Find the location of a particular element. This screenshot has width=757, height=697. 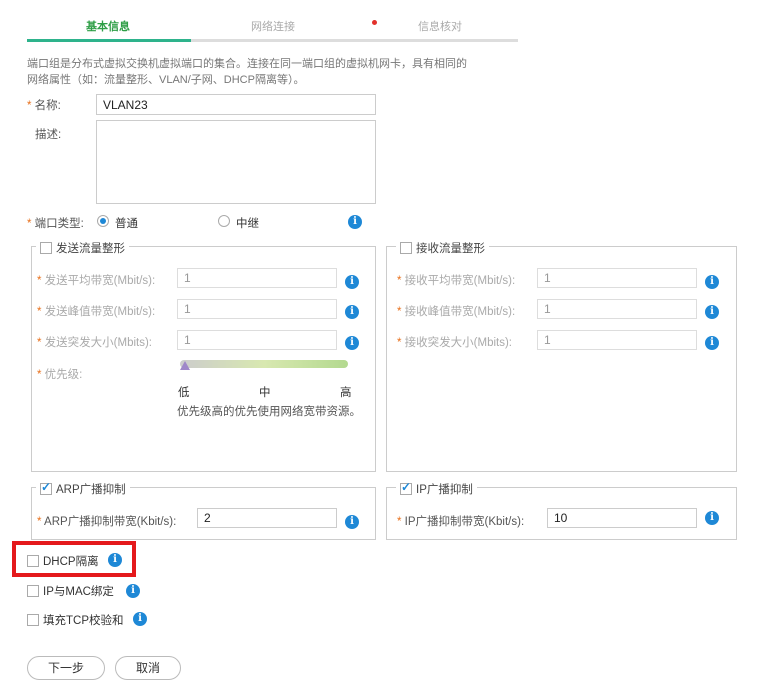

priority-slider-handle is located at coordinates (185, 365).